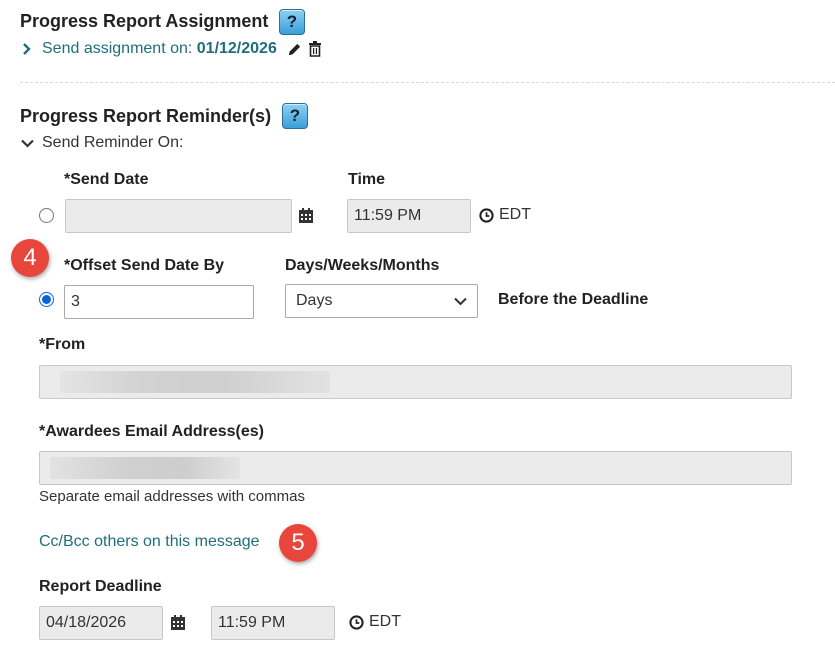 The image size is (835, 648). Describe the element at coordinates (146, 116) in the screenshot. I see `reminders-title: Progress Report Reminder(s)` at that location.